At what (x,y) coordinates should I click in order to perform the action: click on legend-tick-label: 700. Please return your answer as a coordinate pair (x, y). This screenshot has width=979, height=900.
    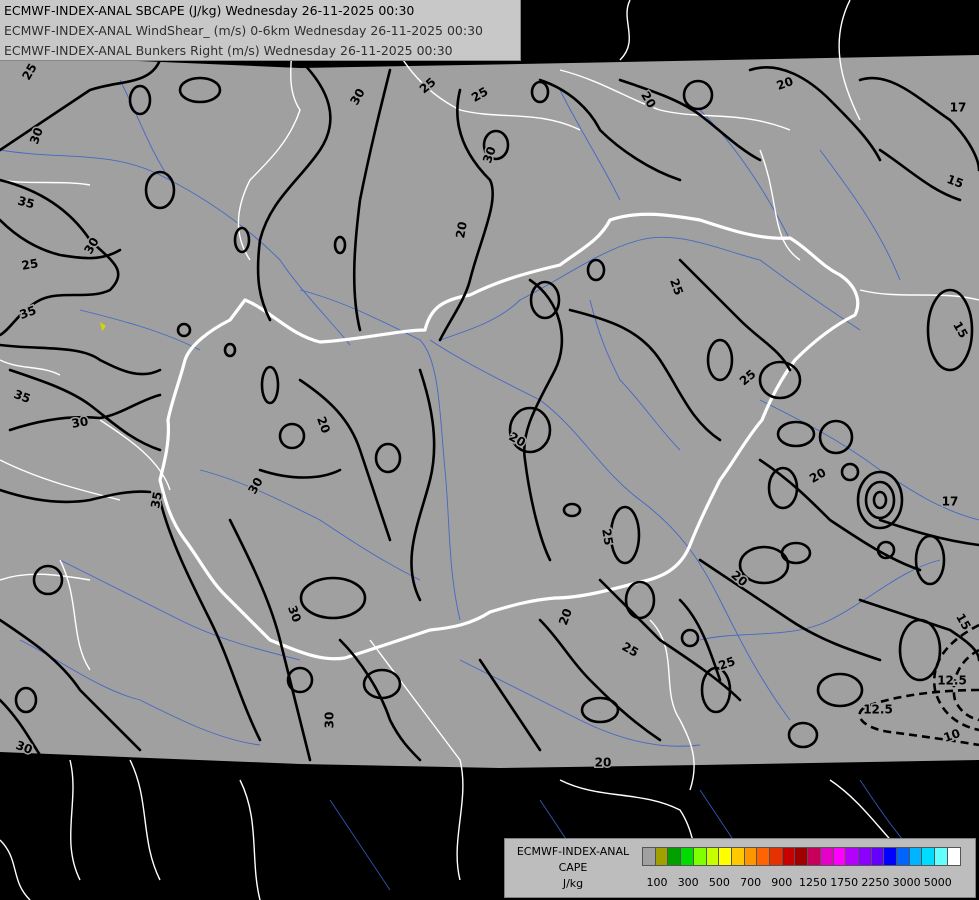
    Looking at the image, I should click on (751, 882).